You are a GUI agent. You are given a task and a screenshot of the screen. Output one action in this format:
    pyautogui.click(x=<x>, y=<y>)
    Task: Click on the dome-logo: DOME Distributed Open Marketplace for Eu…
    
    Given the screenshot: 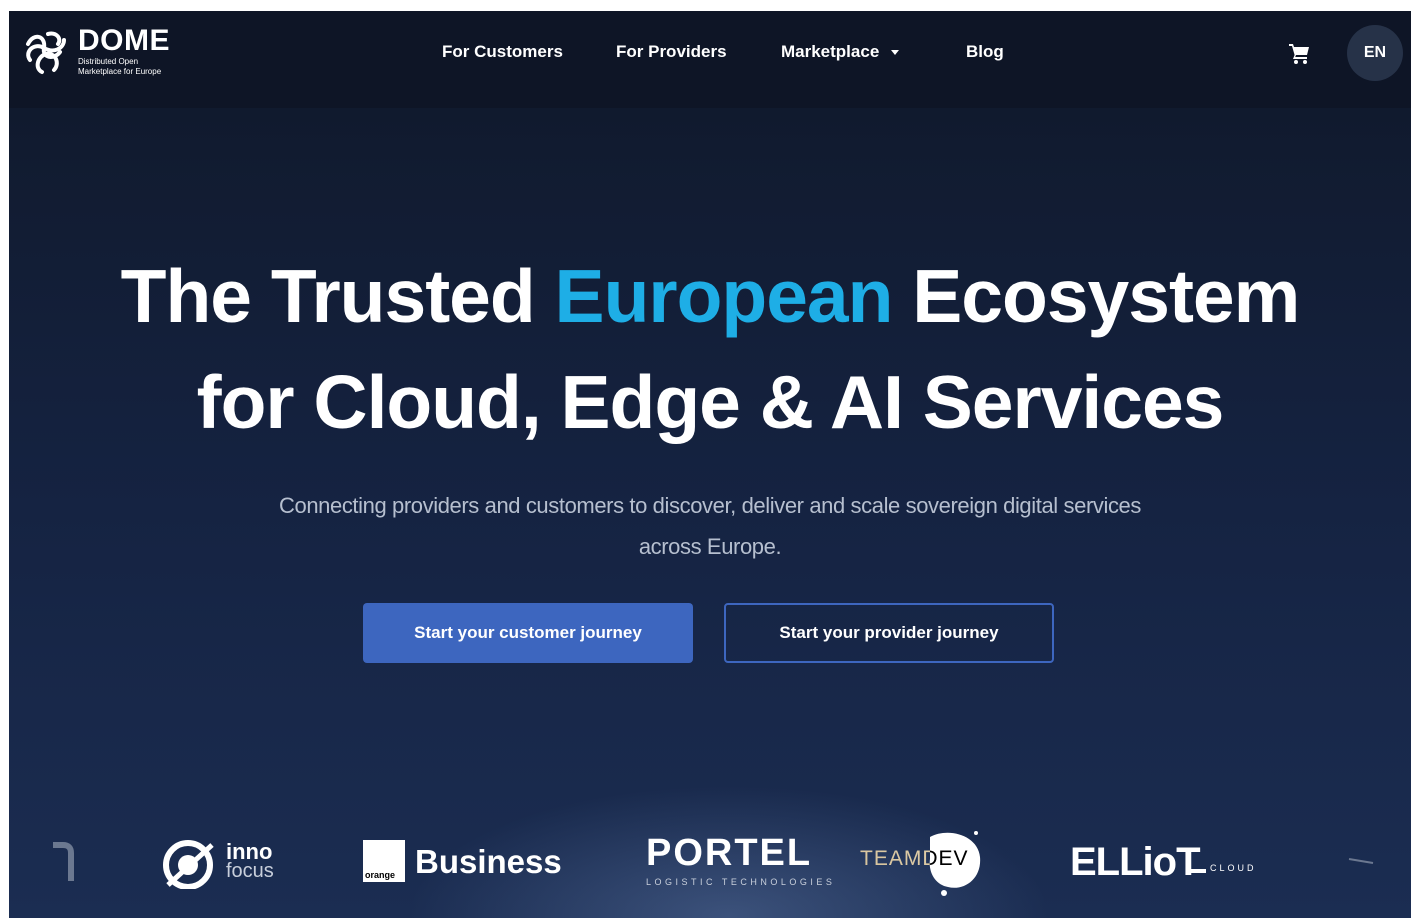 What is the action you would take?
    pyautogui.click(x=95, y=52)
    